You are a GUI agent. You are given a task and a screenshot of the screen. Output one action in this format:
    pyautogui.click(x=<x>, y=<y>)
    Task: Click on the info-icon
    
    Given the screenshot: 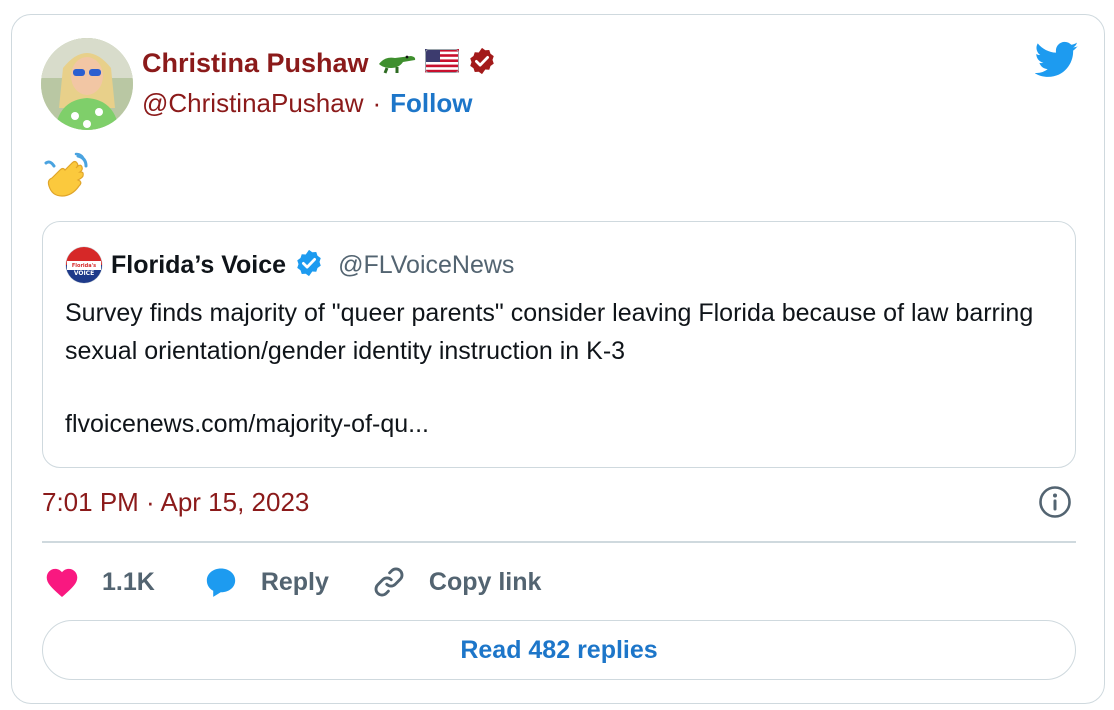 What is the action you would take?
    pyautogui.click(x=1055, y=502)
    